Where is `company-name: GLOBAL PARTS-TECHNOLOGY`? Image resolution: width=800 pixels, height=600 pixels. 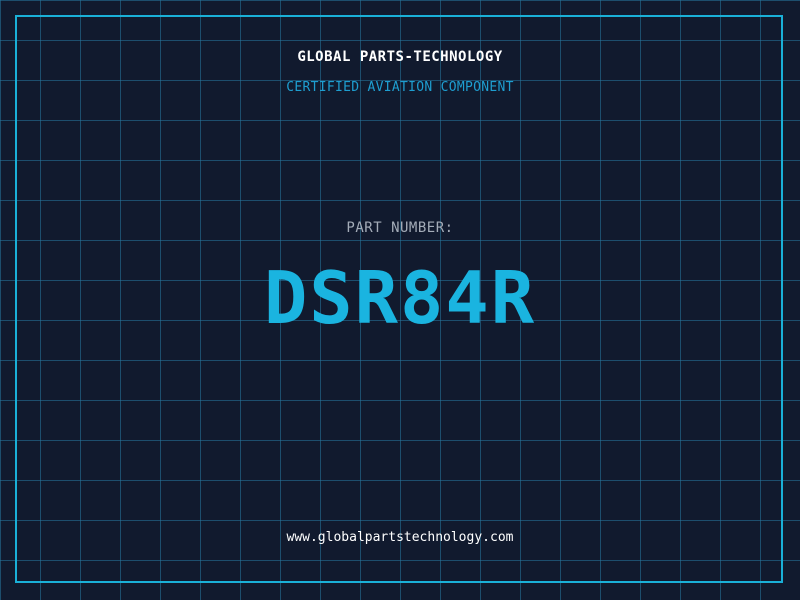 company-name: GLOBAL PARTS-TECHNOLOGY is located at coordinates (400, 57).